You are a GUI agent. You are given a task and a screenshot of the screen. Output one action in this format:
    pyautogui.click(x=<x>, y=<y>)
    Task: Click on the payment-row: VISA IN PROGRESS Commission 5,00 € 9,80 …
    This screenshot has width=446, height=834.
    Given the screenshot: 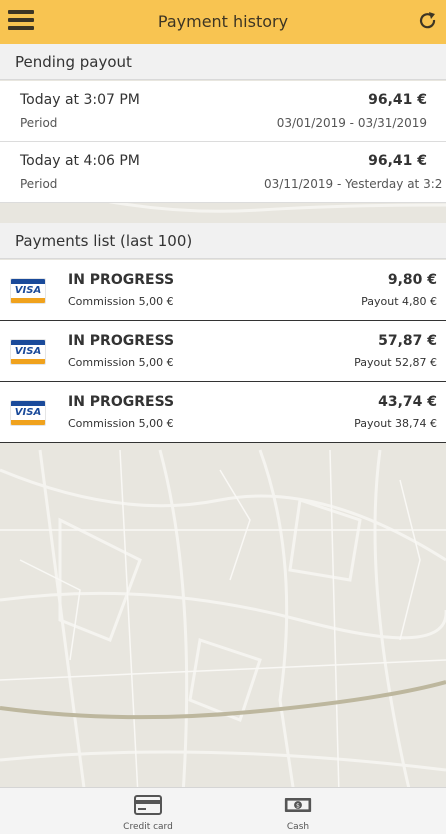 What is the action you would take?
    pyautogui.click(x=223, y=290)
    